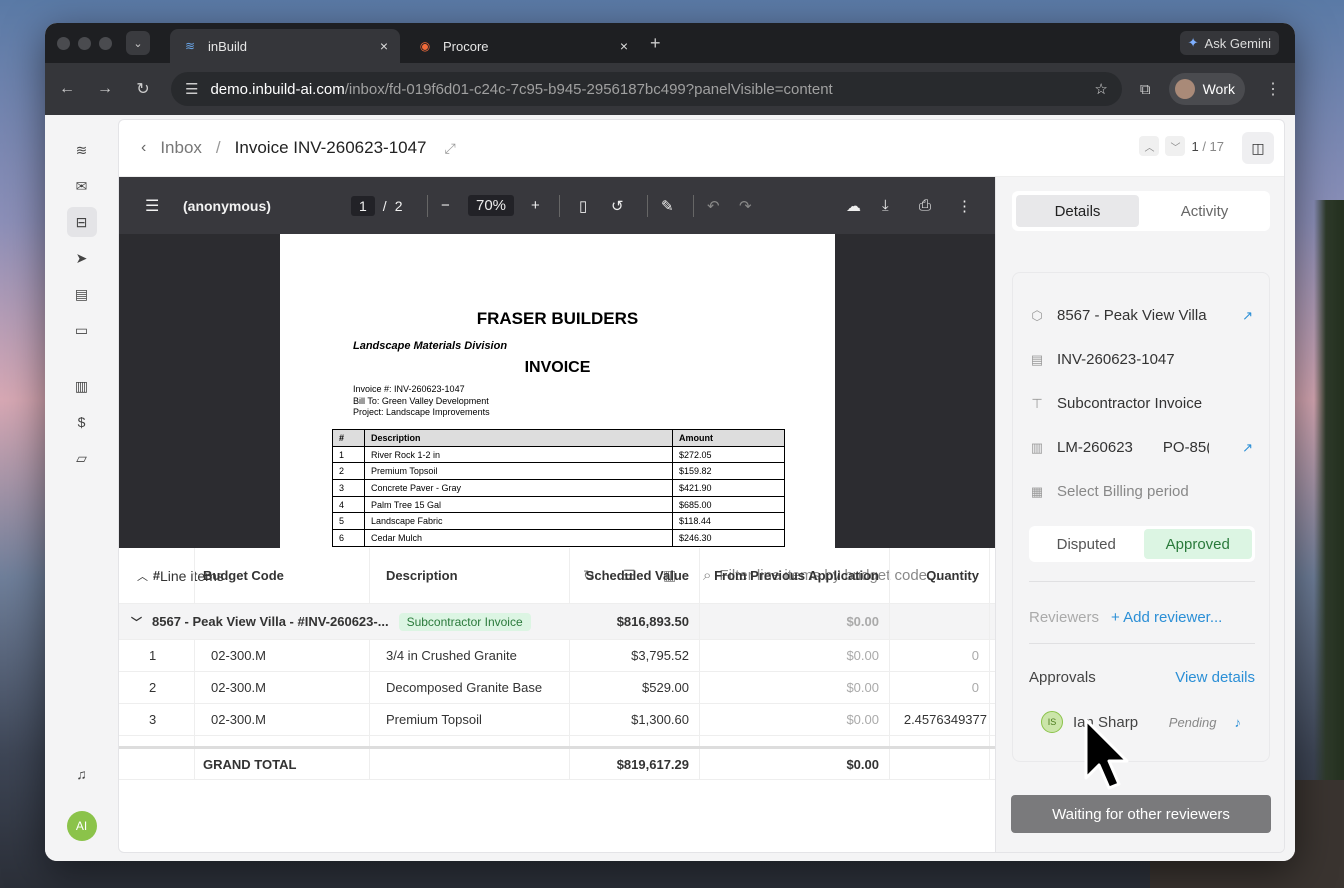  What do you see at coordinates (82, 150) in the screenshot?
I see `app-logo-icon: ≋` at bounding box center [82, 150].